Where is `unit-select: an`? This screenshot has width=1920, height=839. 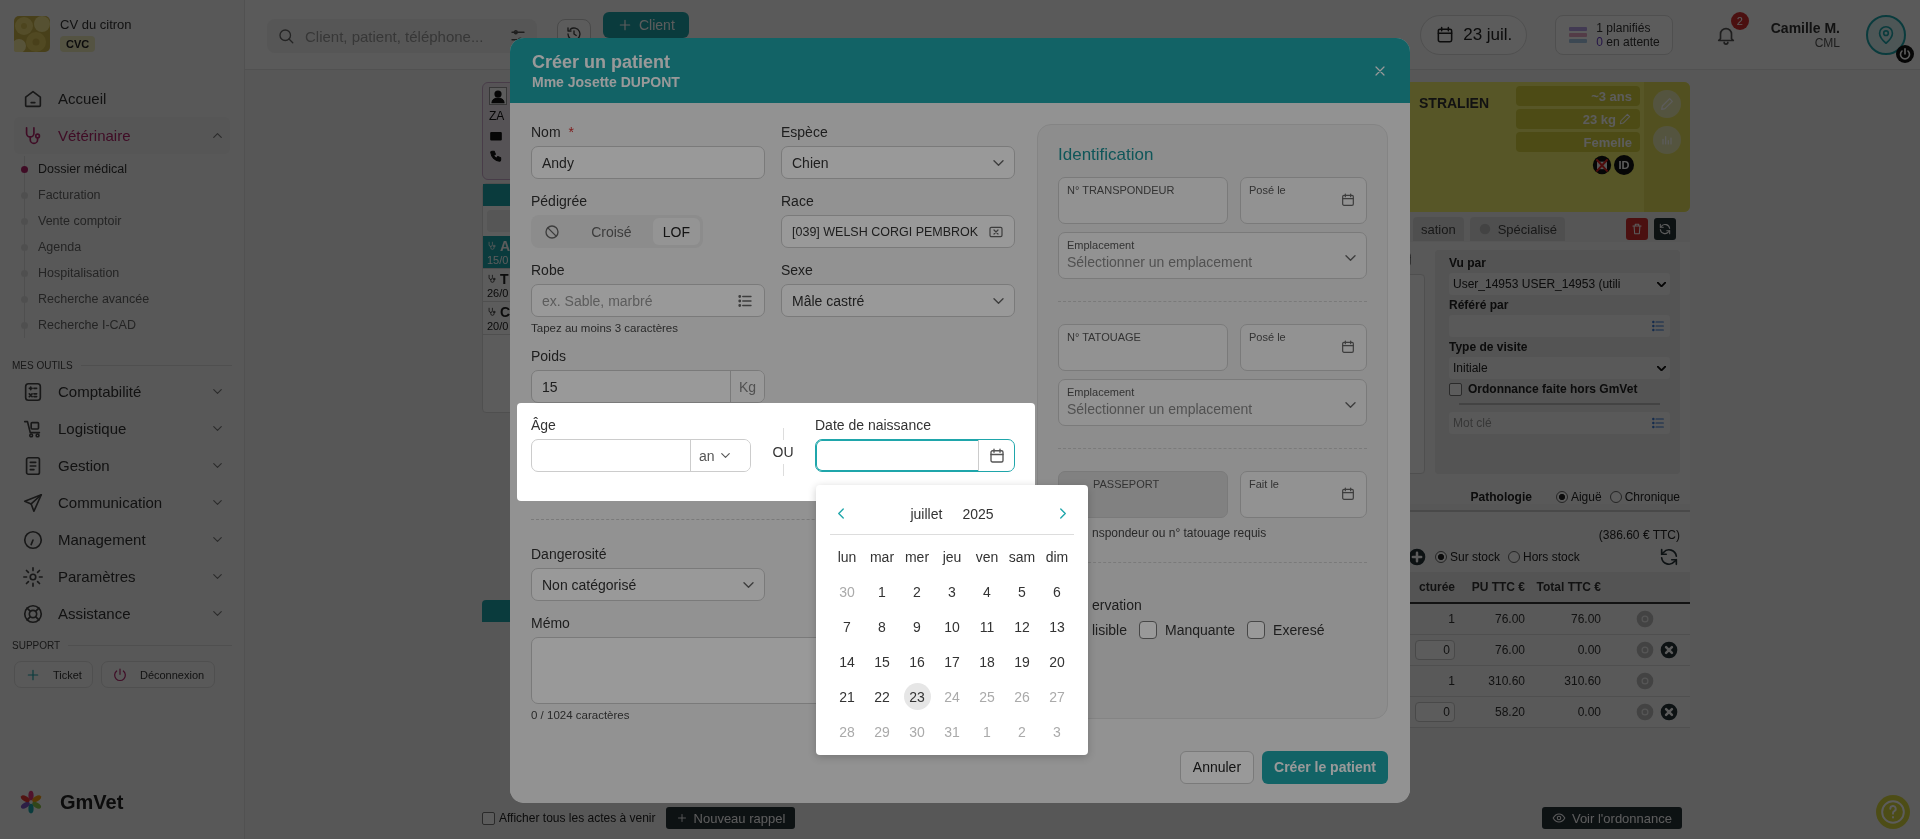
unit-select: an is located at coordinates (720, 455).